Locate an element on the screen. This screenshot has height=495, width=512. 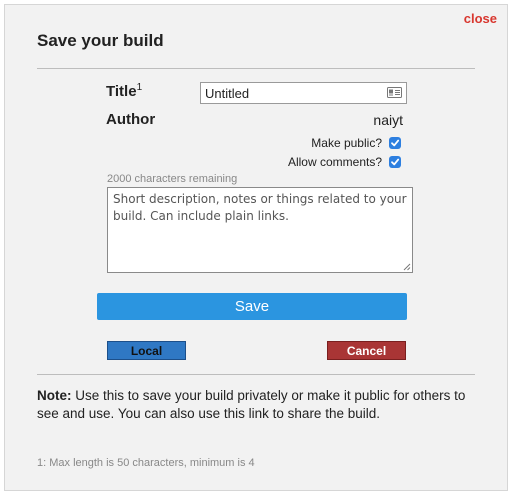
dialog-title: Save your build is located at coordinates (100, 40).